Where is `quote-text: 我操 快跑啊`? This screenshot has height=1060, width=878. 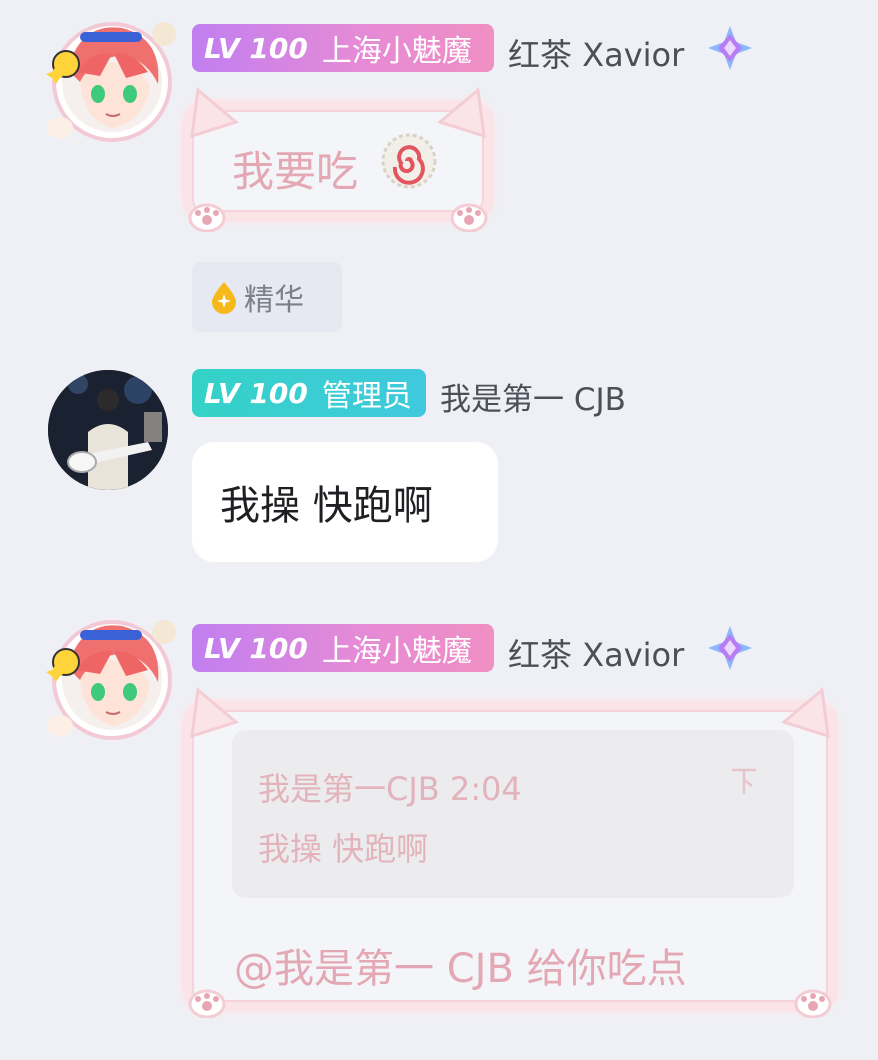
quote-text: 我操 快跑啊 is located at coordinates (343, 849).